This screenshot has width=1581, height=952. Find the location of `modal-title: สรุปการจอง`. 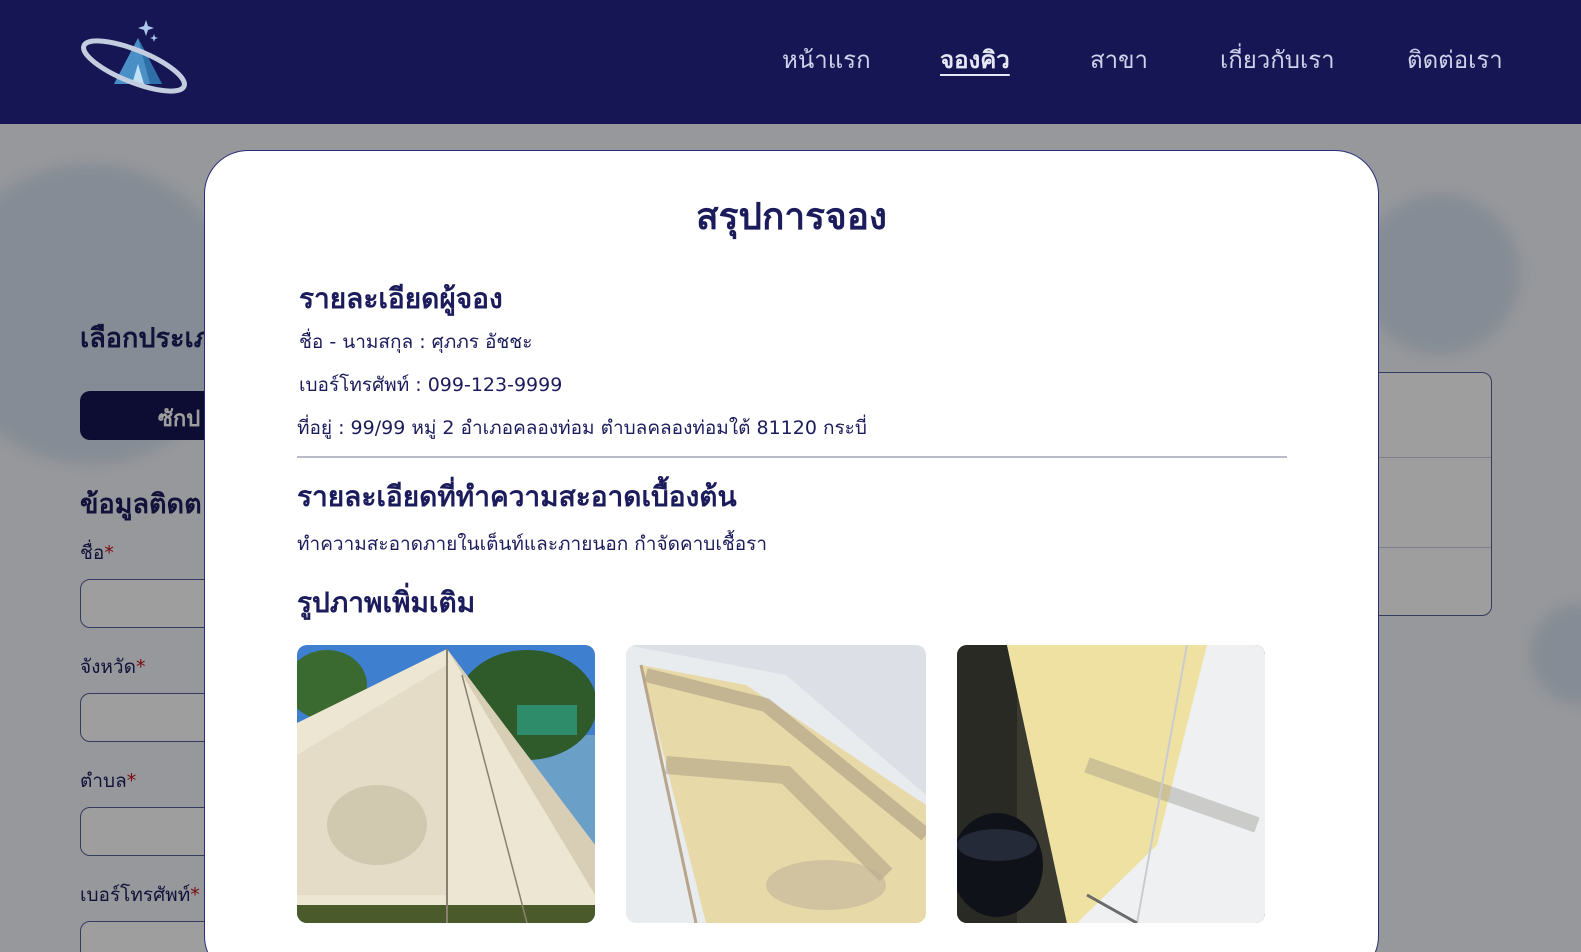

modal-title: สรุปการจอง is located at coordinates (791, 216).